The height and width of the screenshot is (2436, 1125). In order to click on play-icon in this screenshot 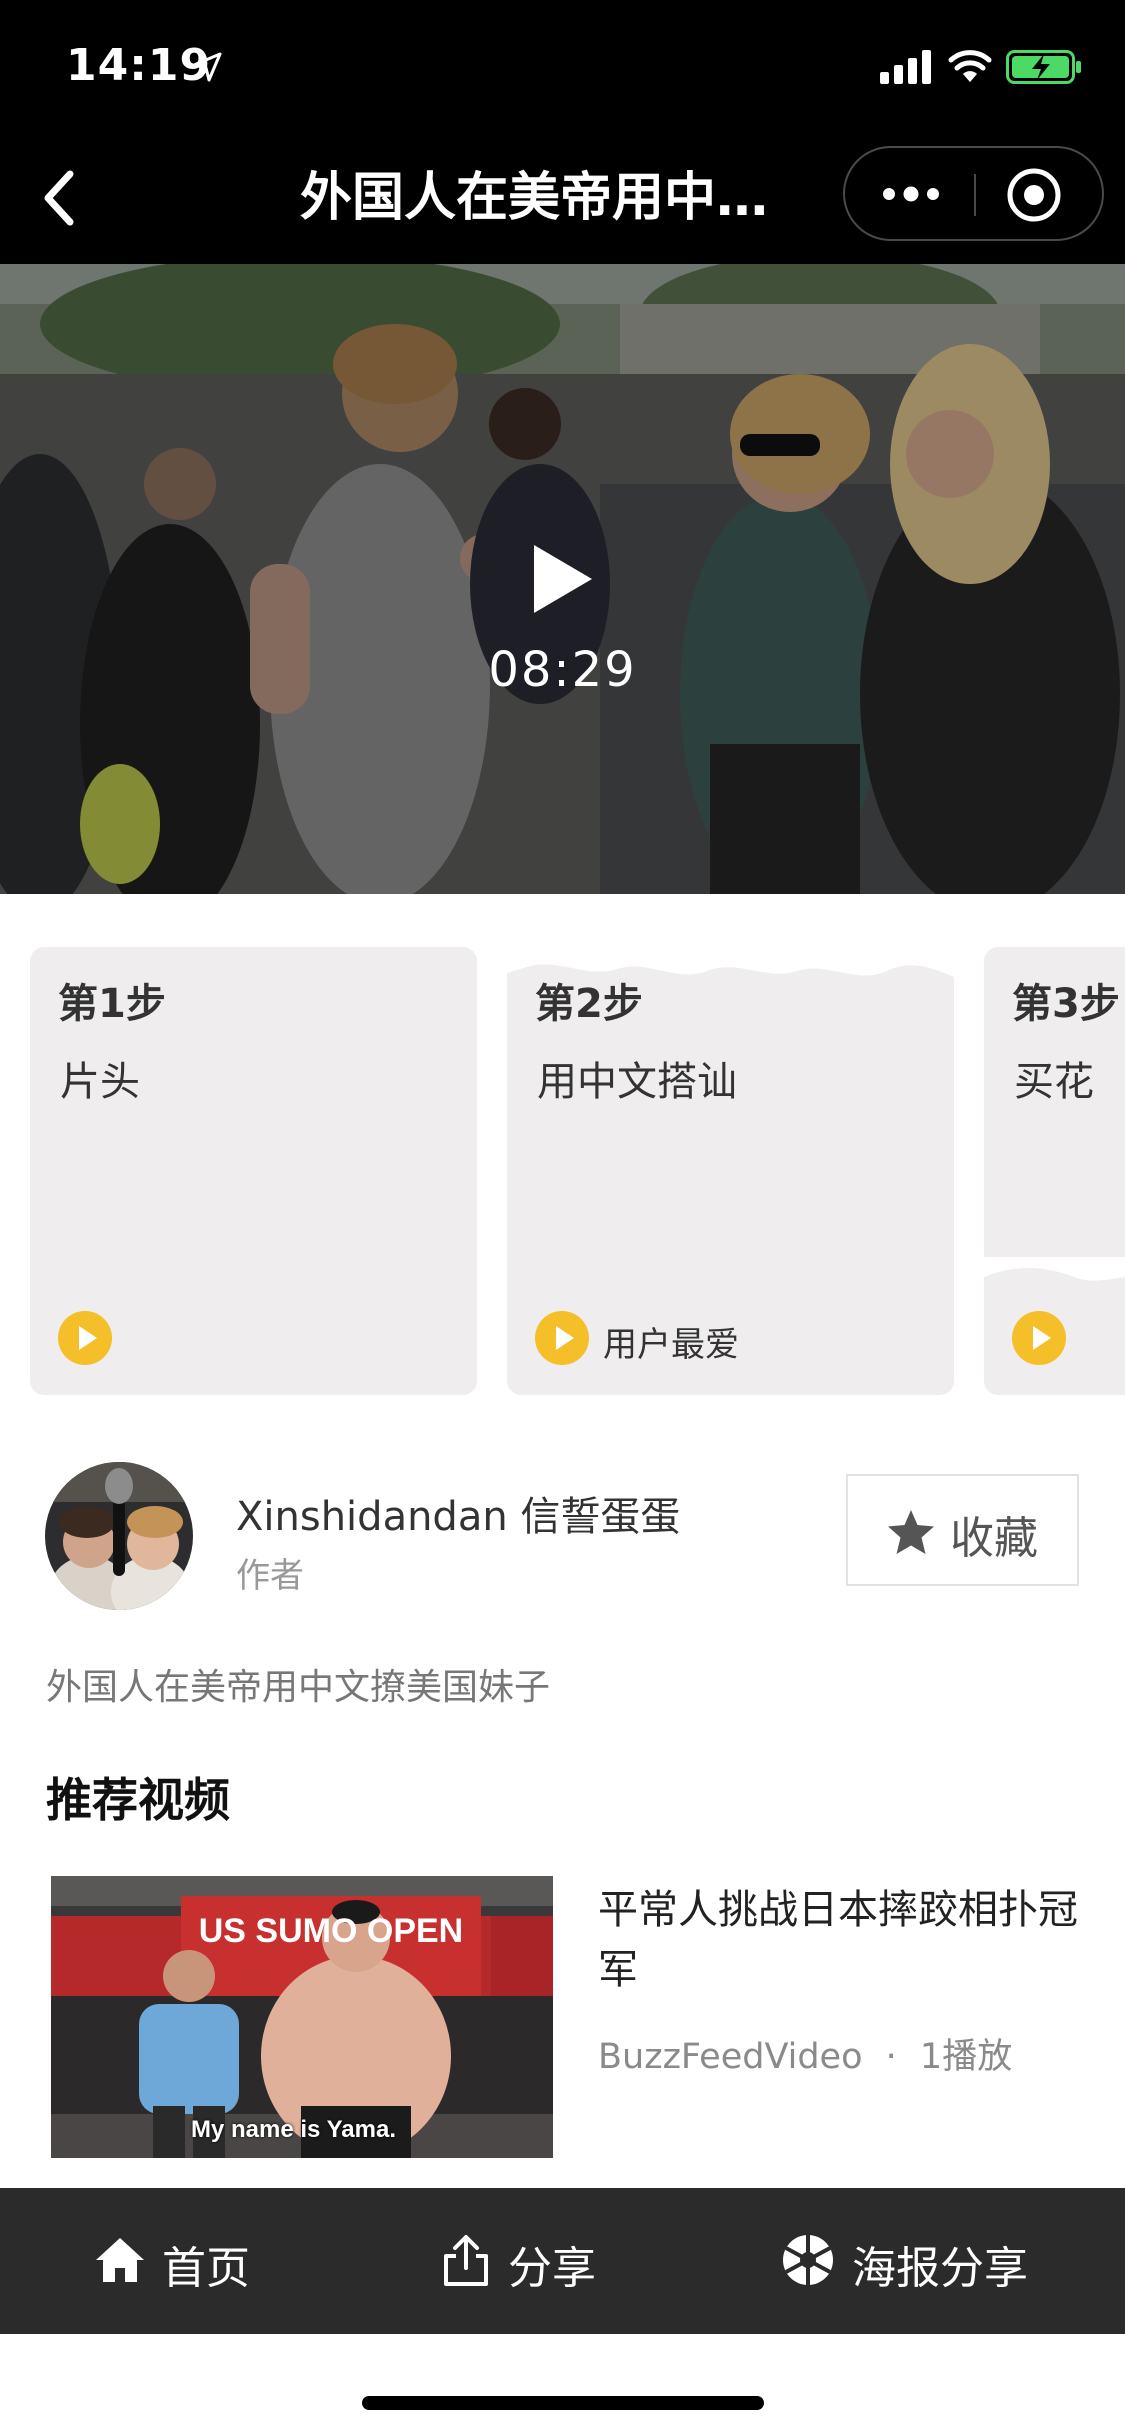, I will do `click(560, 579)`.